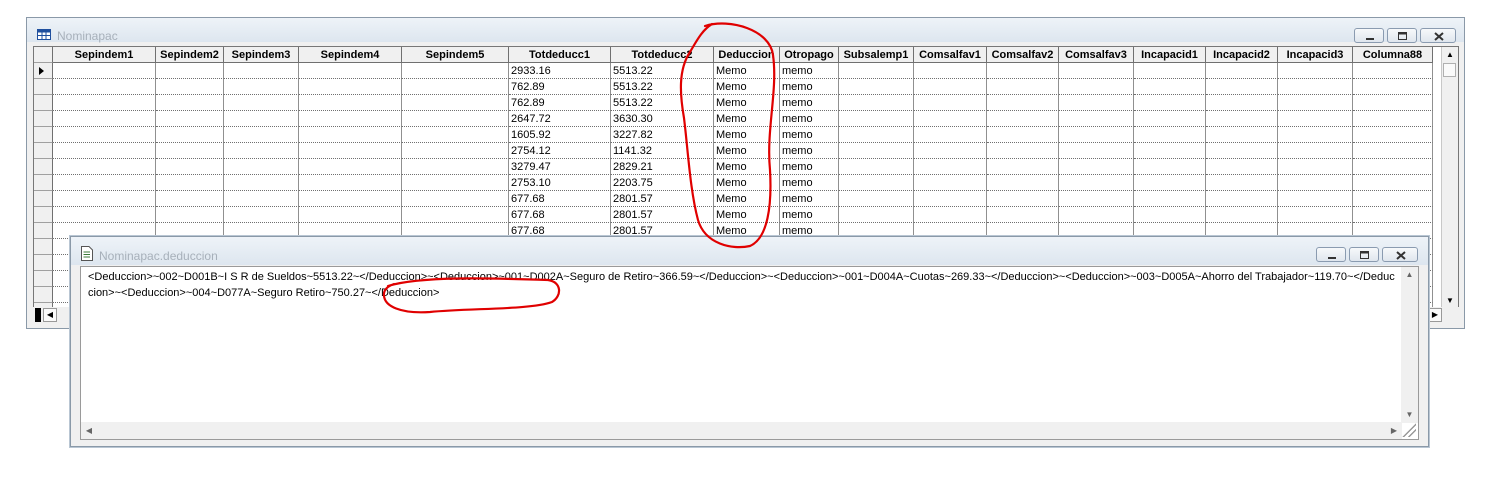 This screenshot has height=478, width=1493. Describe the element at coordinates (1096, 55) in the screenshot. I see `column-header-comsalfav3: Comsalfav3` at that location.